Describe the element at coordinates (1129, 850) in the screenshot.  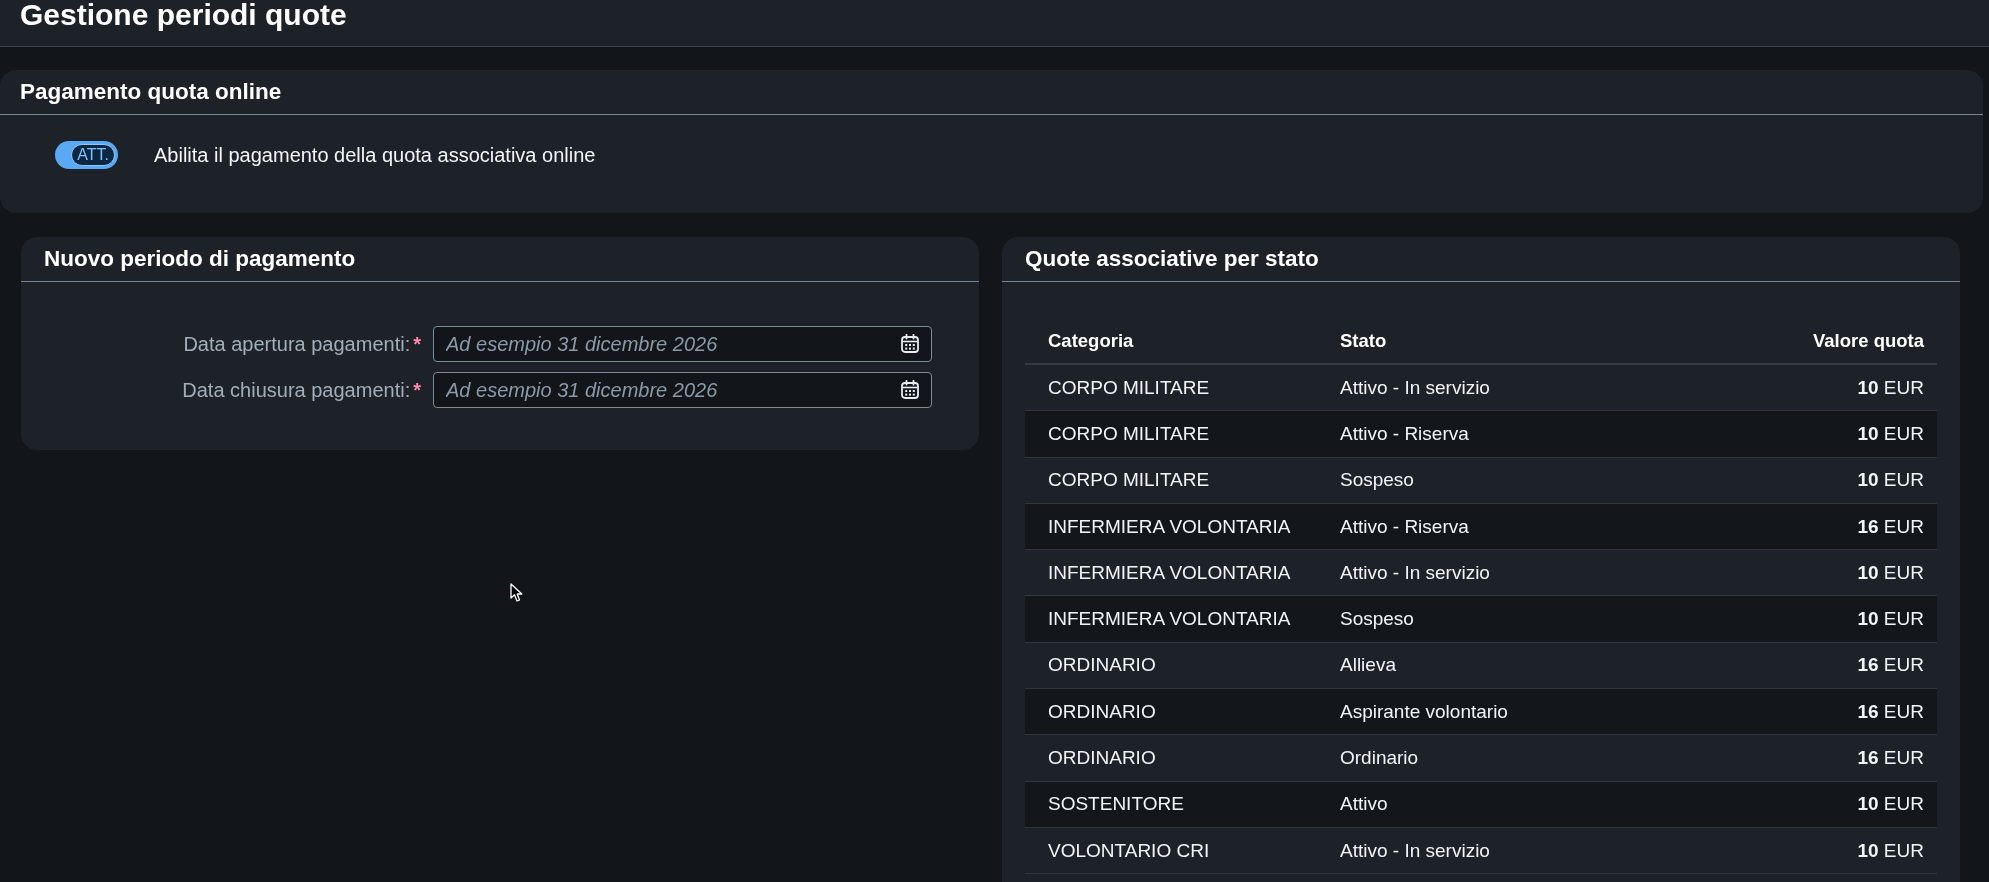
I see `table-cell: VOLONTARIO CRI` at that location.